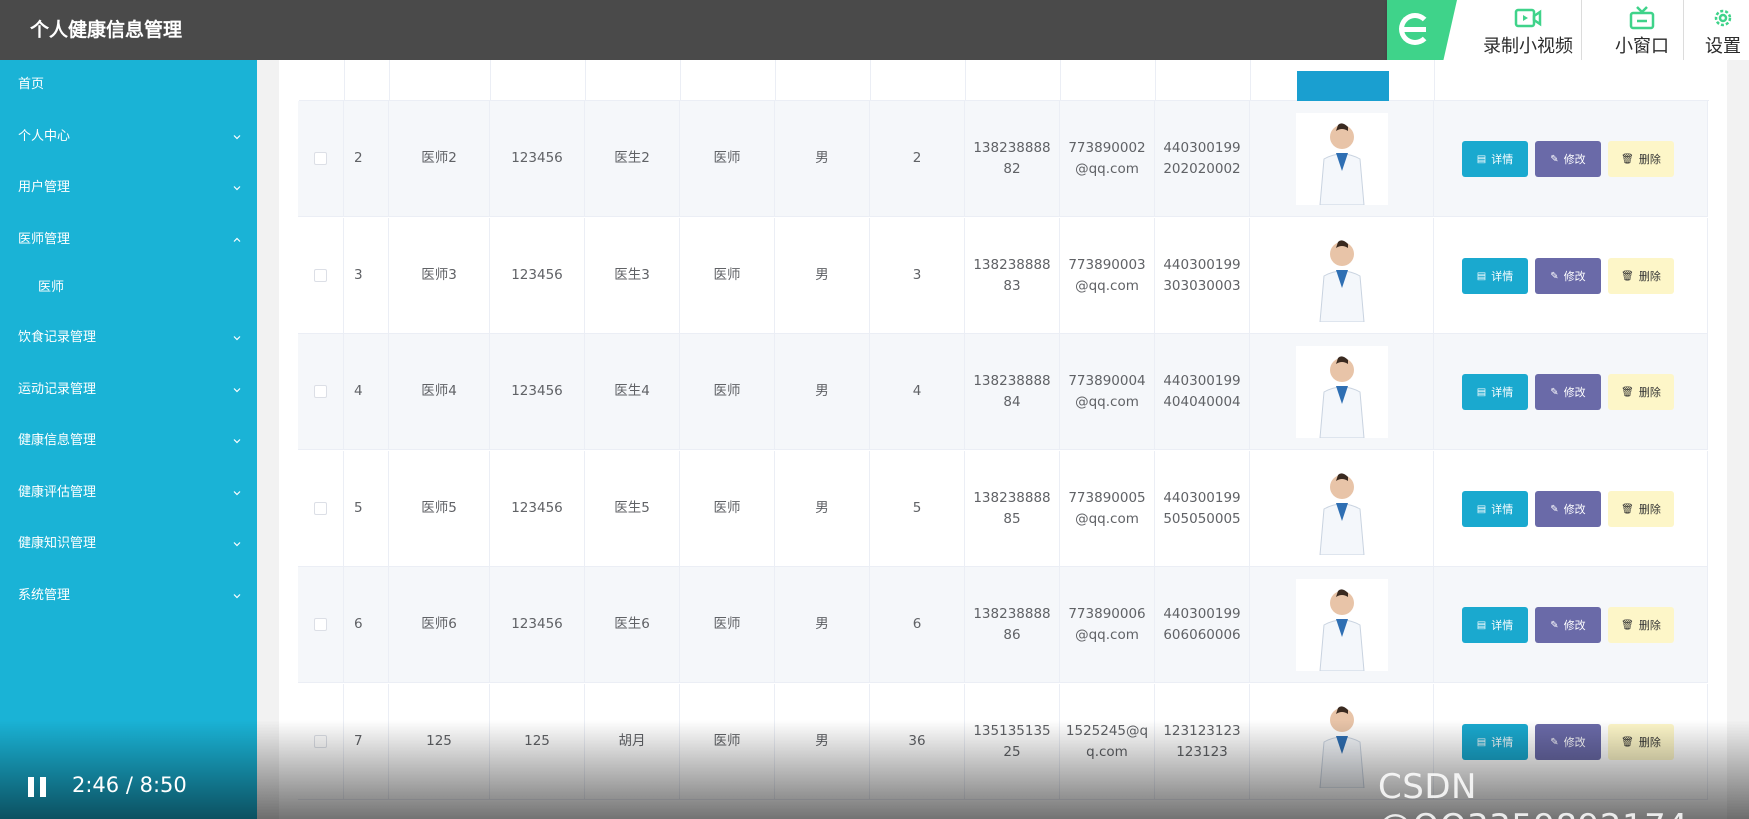  I want to click on sidebar-item-personal-center: 个人中心, so click(128, 137).